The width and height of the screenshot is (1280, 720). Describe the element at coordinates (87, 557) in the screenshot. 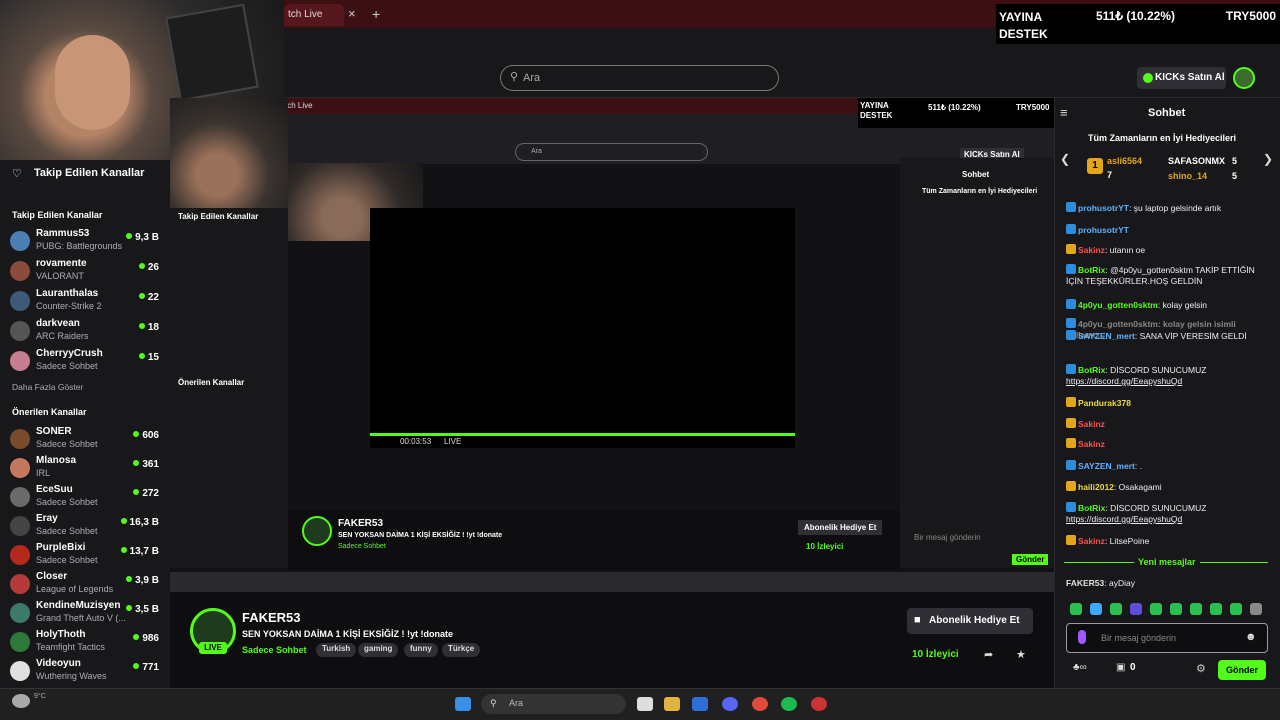

I see `channel-item: PurpleBixi Sadece Sohbet 13,7 B` at that location.